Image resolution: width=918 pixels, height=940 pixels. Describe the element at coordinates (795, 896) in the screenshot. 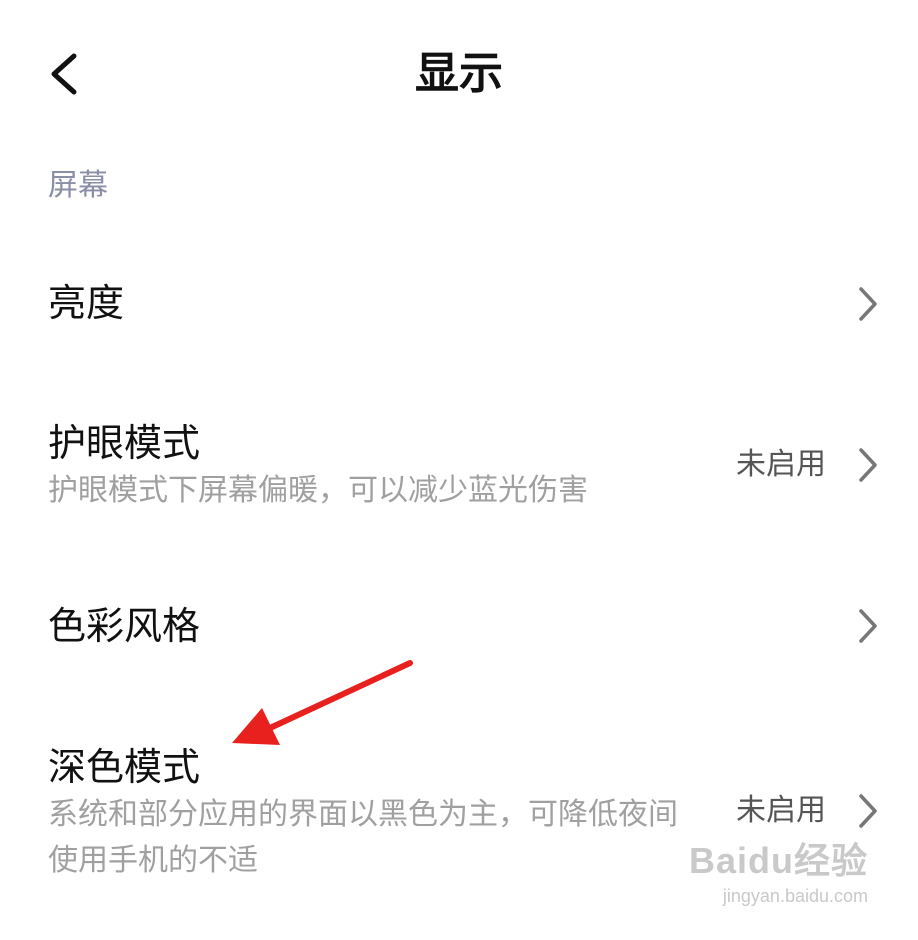

I see `watermark-url: jingyan.baidu.com` at that location.